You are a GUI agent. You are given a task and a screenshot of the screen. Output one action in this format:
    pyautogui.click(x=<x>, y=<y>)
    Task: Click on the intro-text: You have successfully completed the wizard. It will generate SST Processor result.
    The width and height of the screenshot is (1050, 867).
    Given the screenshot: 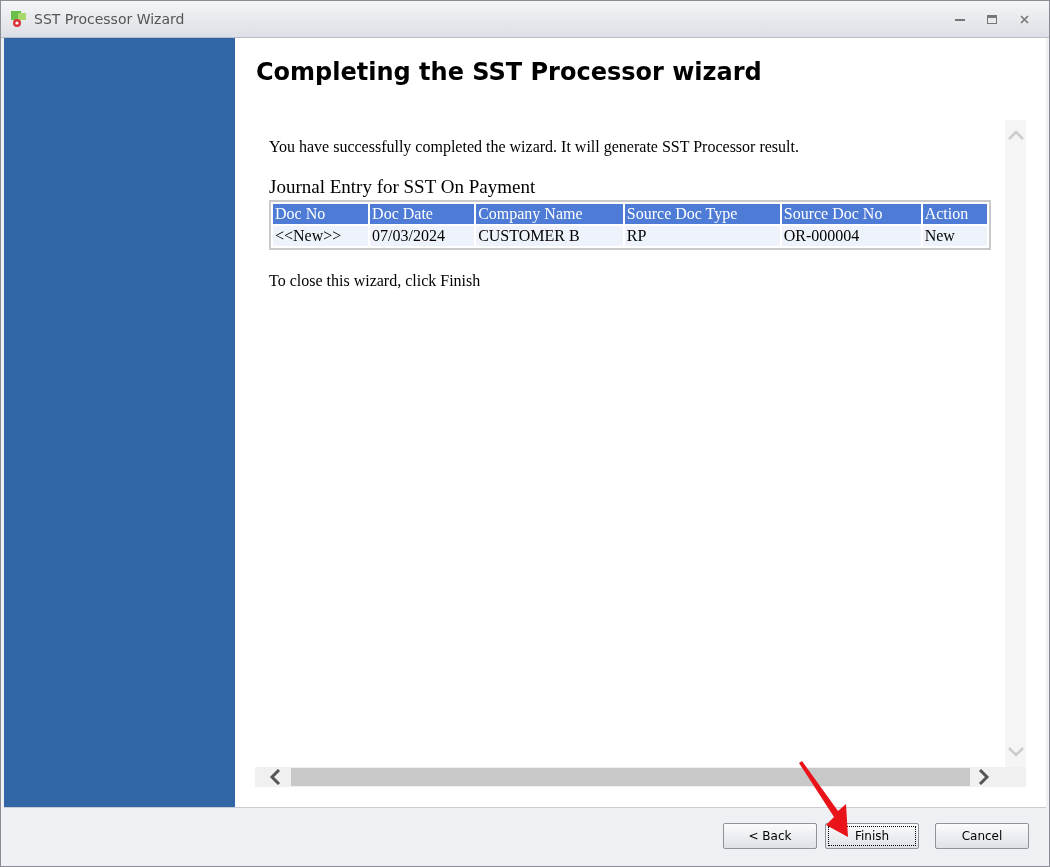 What is the action you would take?
    pyautogui.click(x=534, y=147)
    